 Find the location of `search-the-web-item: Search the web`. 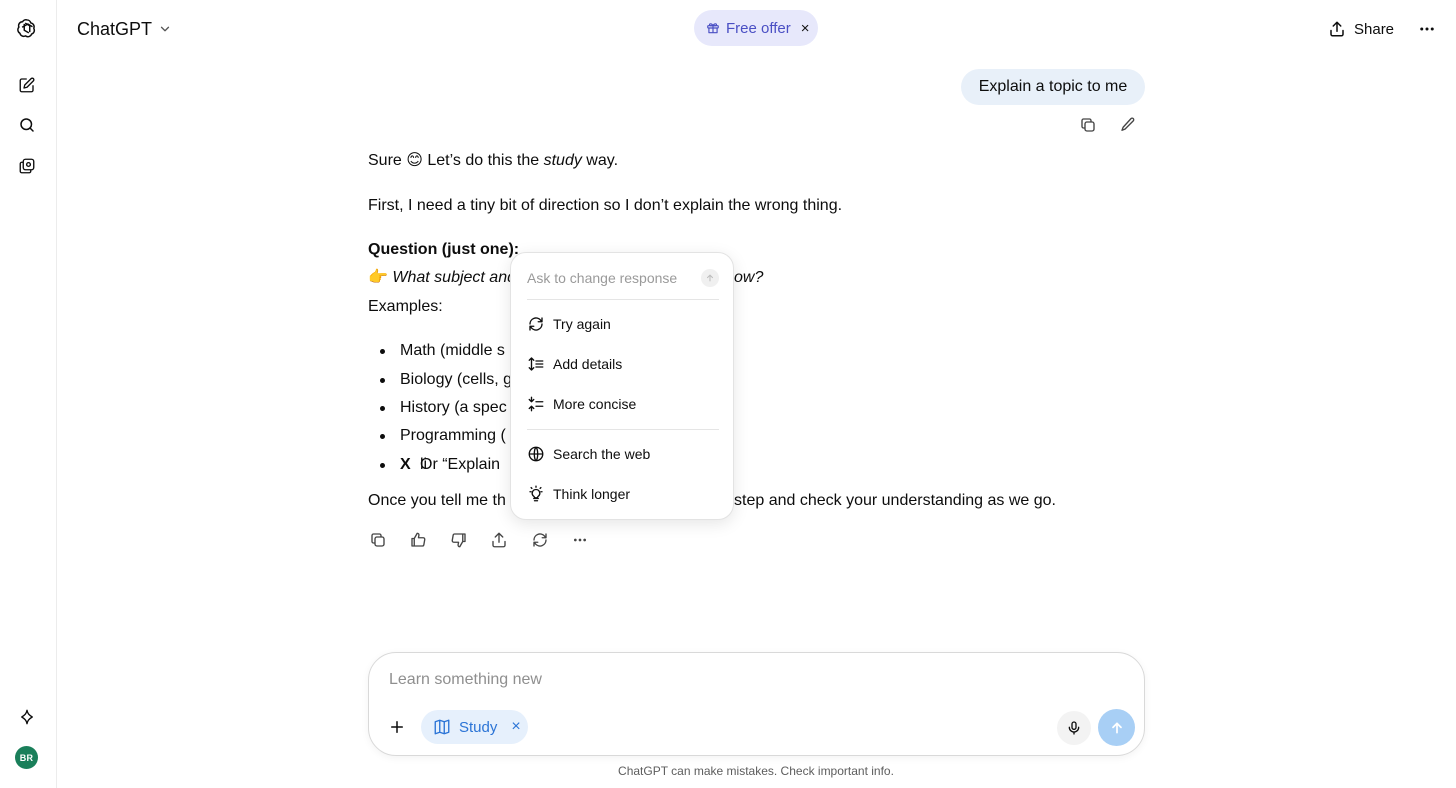

search-the-web-item: Search the web is located at coordinates (623, 454).